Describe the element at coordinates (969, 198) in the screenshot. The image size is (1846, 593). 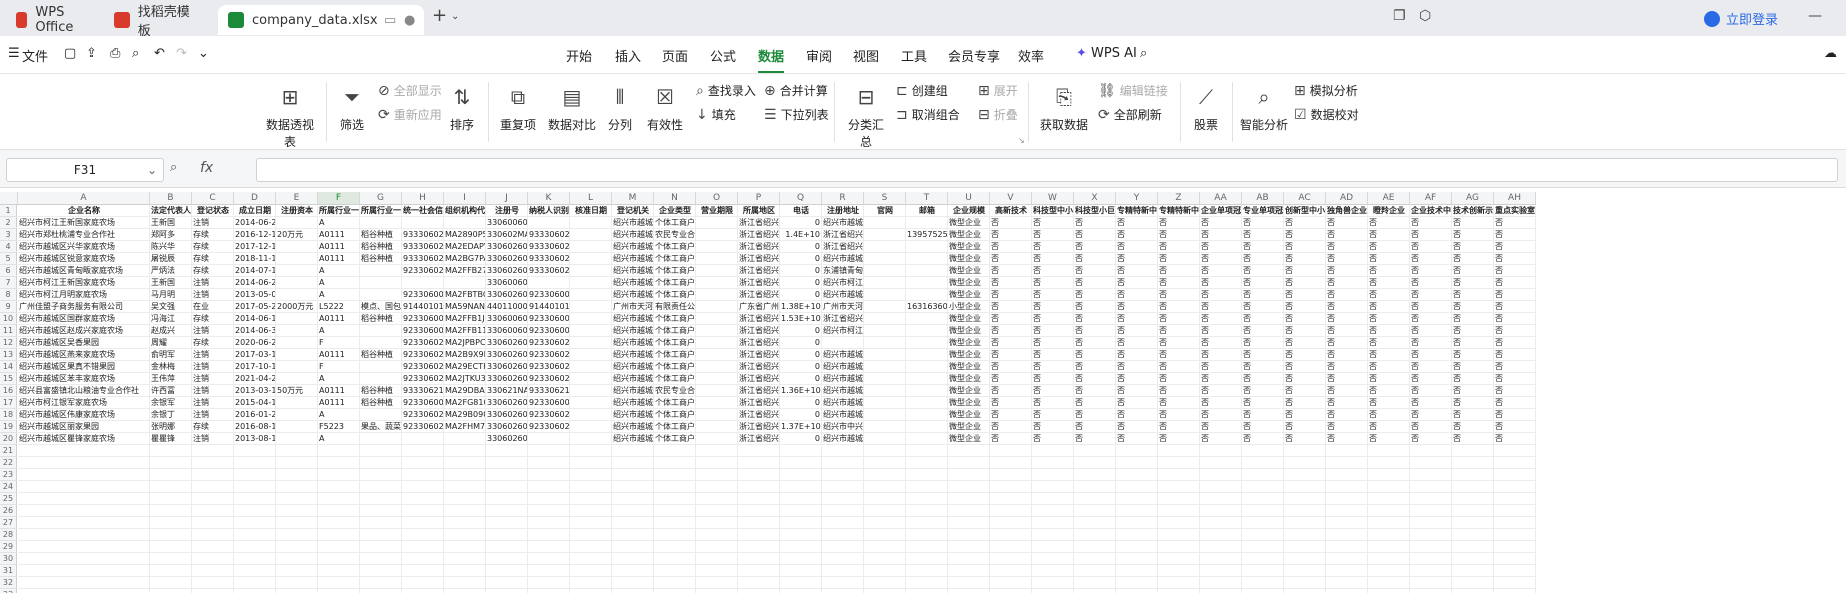
I see `column-header: U` at that location.